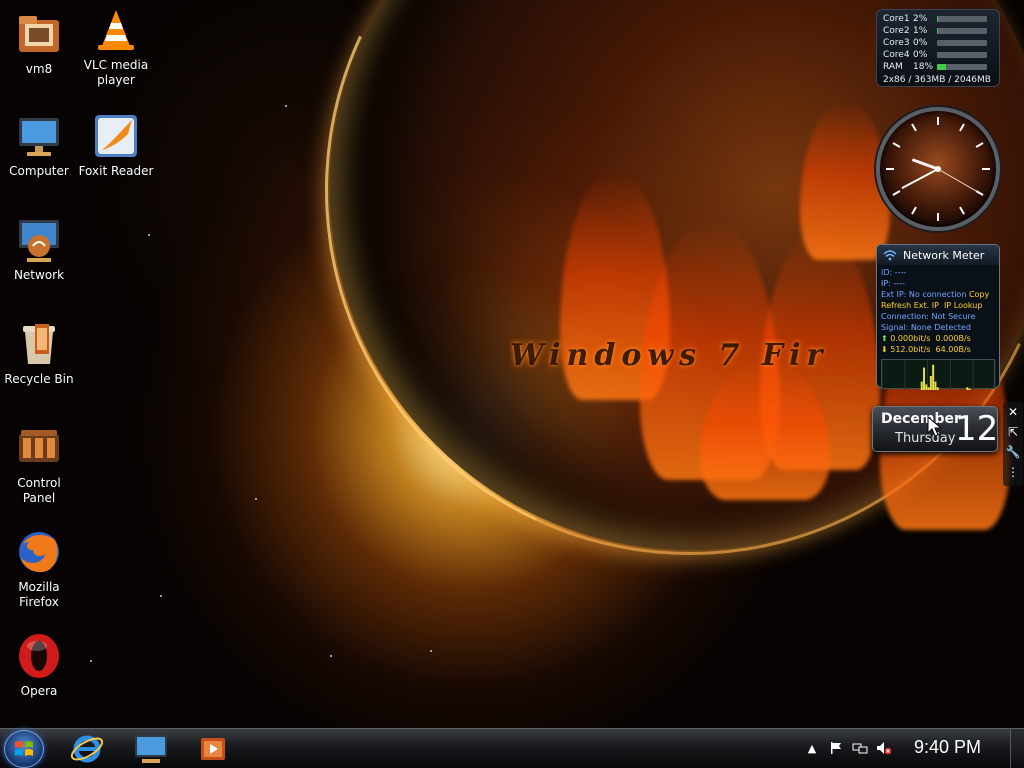 The image size is (1024, 768). I want to click on network-traffic-graph-svg, so click(939, 375).